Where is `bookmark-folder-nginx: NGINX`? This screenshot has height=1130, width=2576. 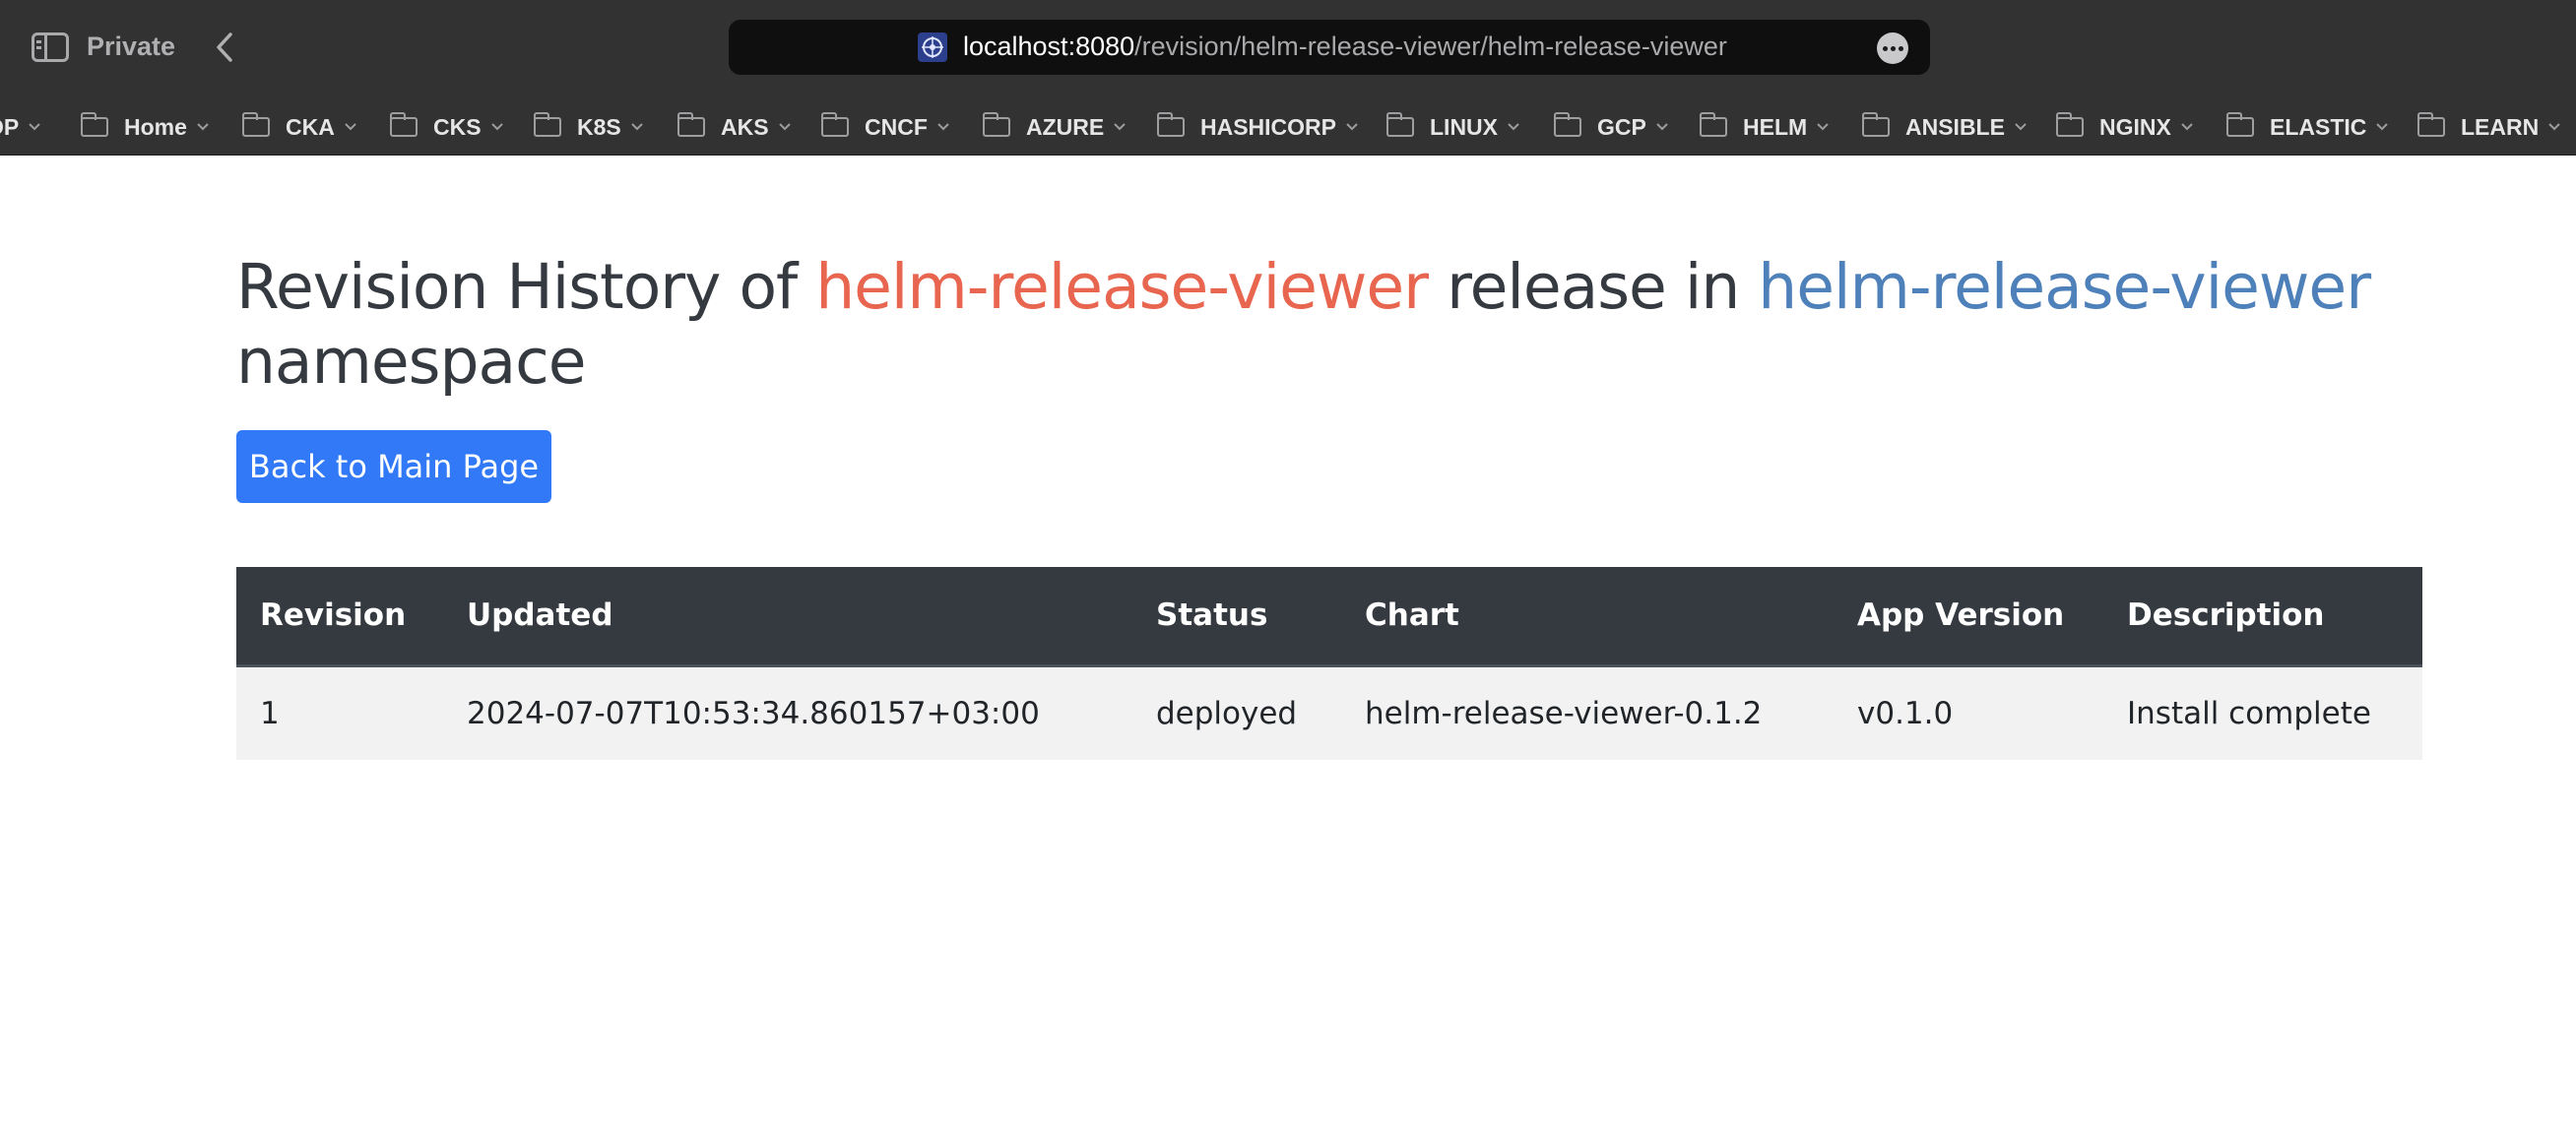
bookmark-folder-nginx: NGINX is located at coordinates (2125, 127).